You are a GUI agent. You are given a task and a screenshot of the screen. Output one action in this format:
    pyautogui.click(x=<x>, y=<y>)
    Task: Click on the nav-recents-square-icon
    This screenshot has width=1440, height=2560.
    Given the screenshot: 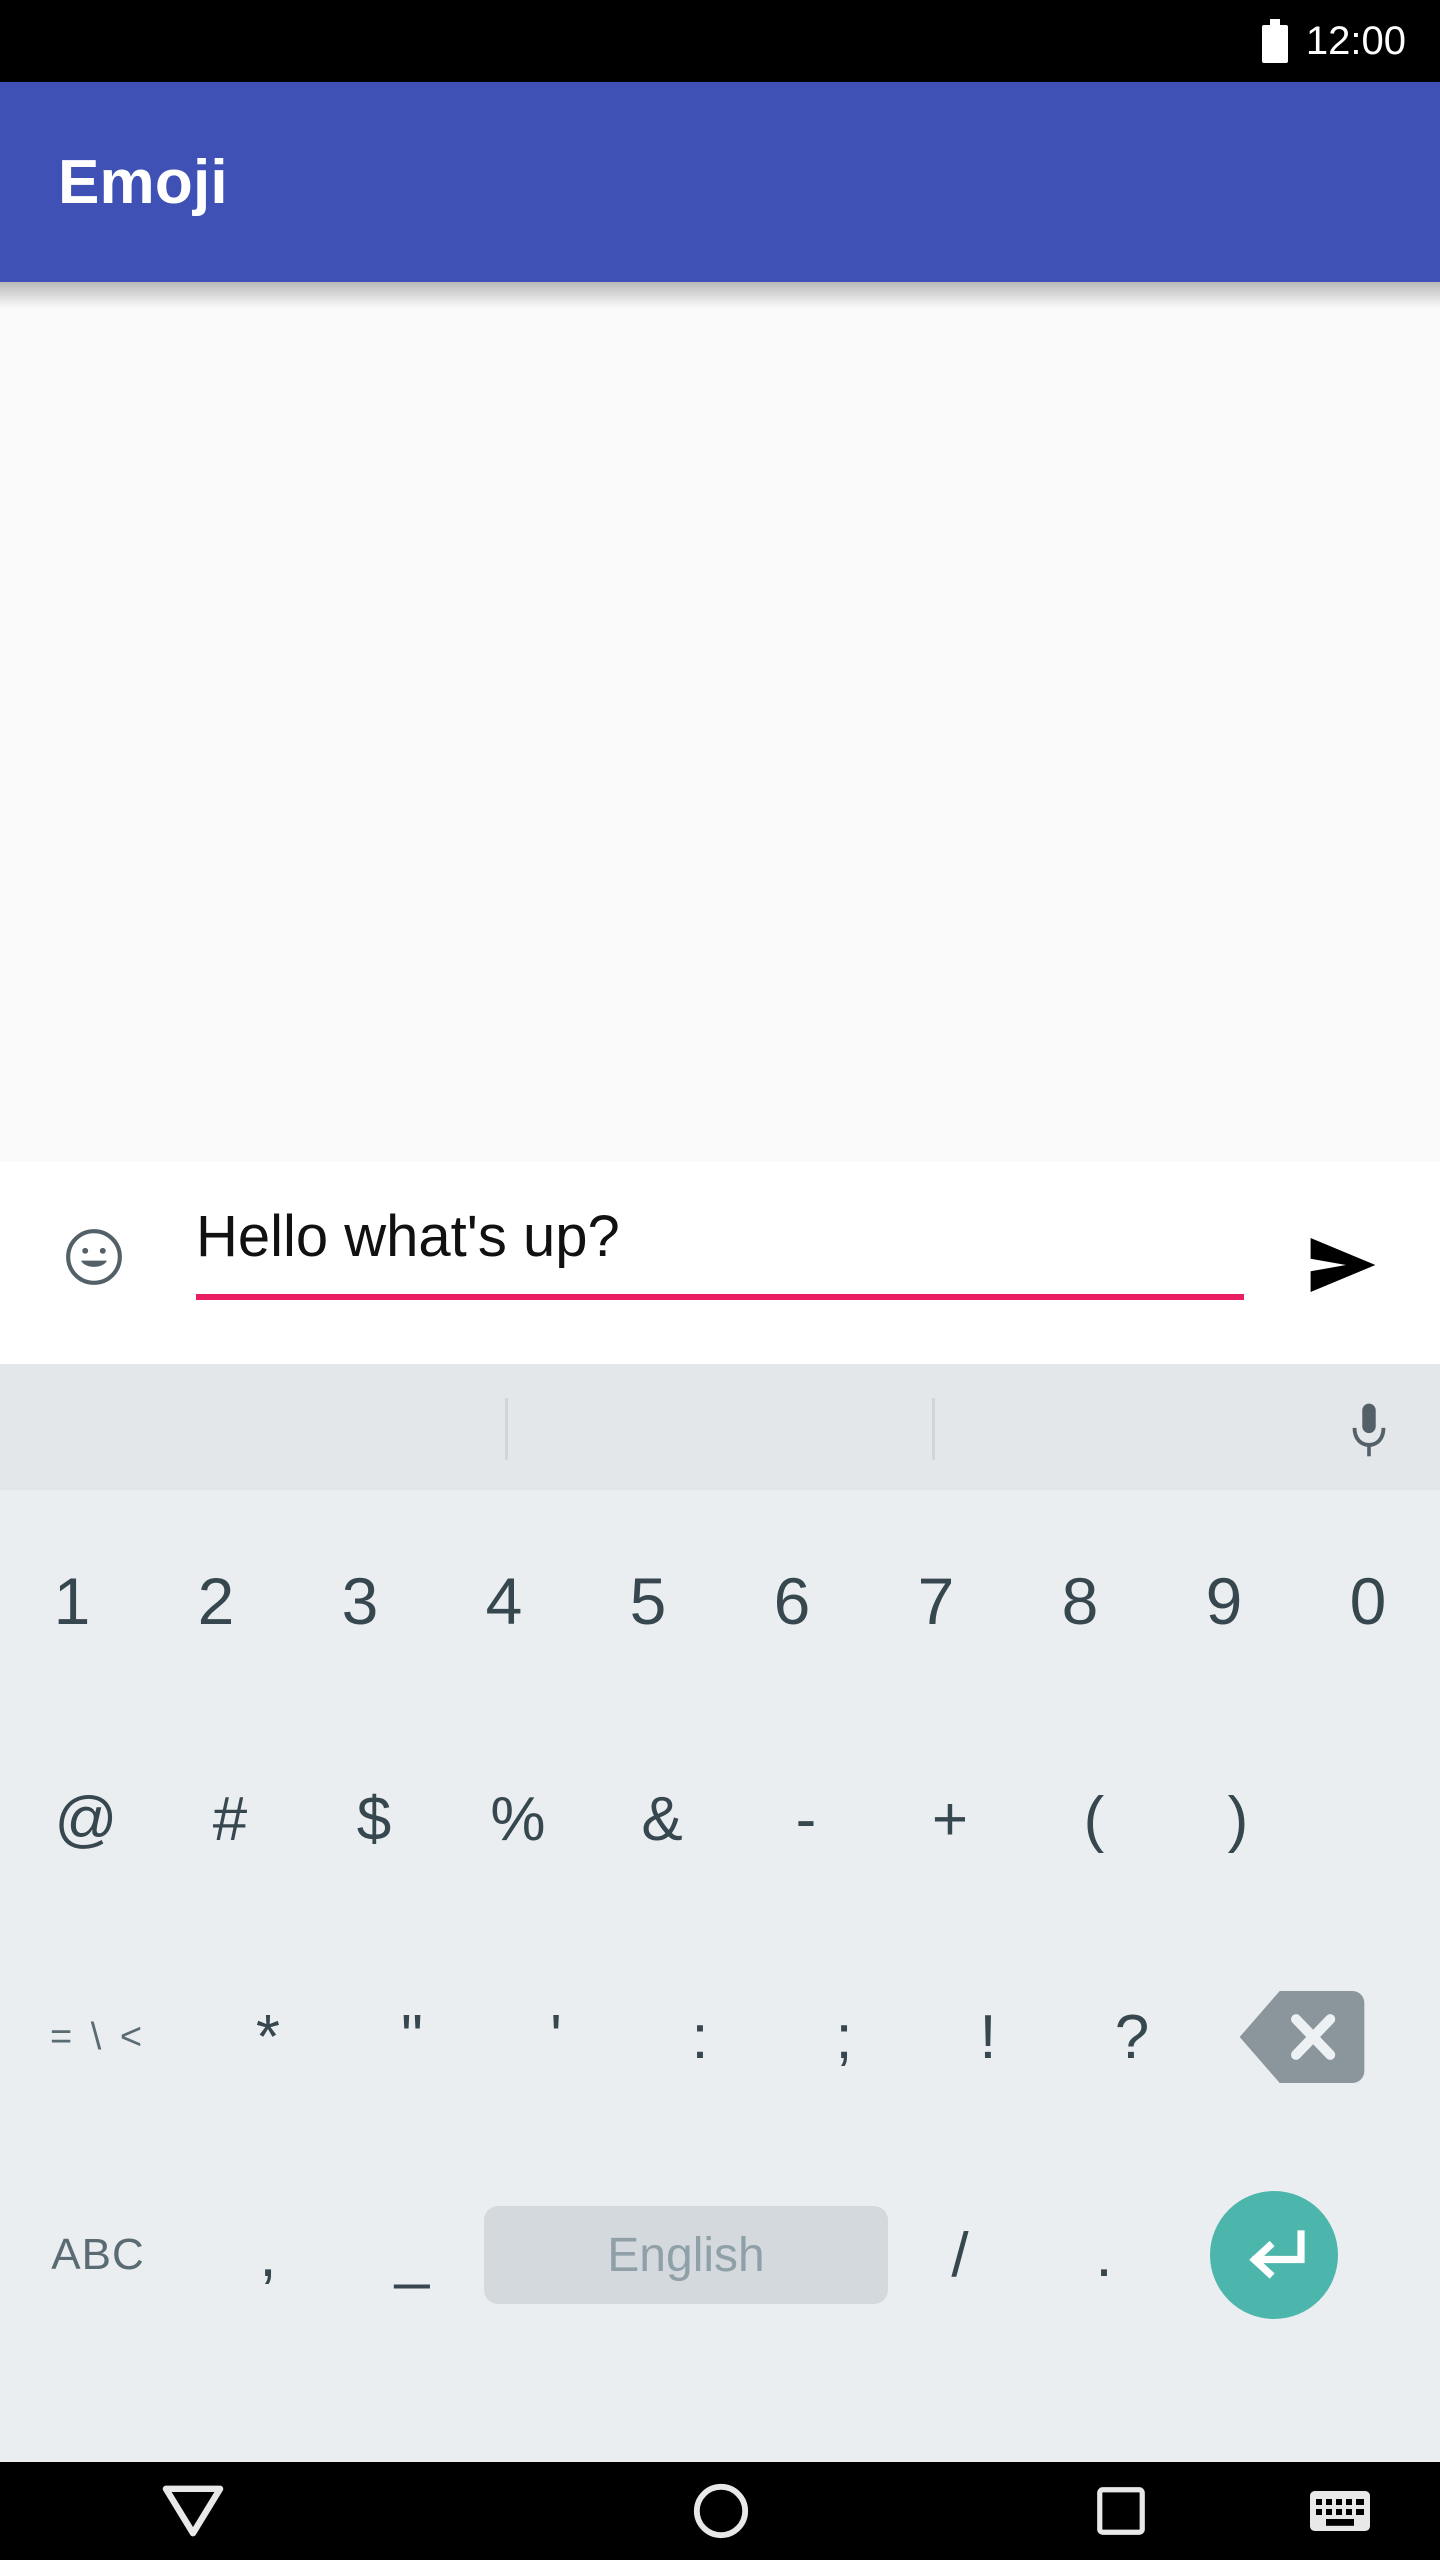 What is the action you would take?
    pyautogui.click(x=1121, y=2511)
    